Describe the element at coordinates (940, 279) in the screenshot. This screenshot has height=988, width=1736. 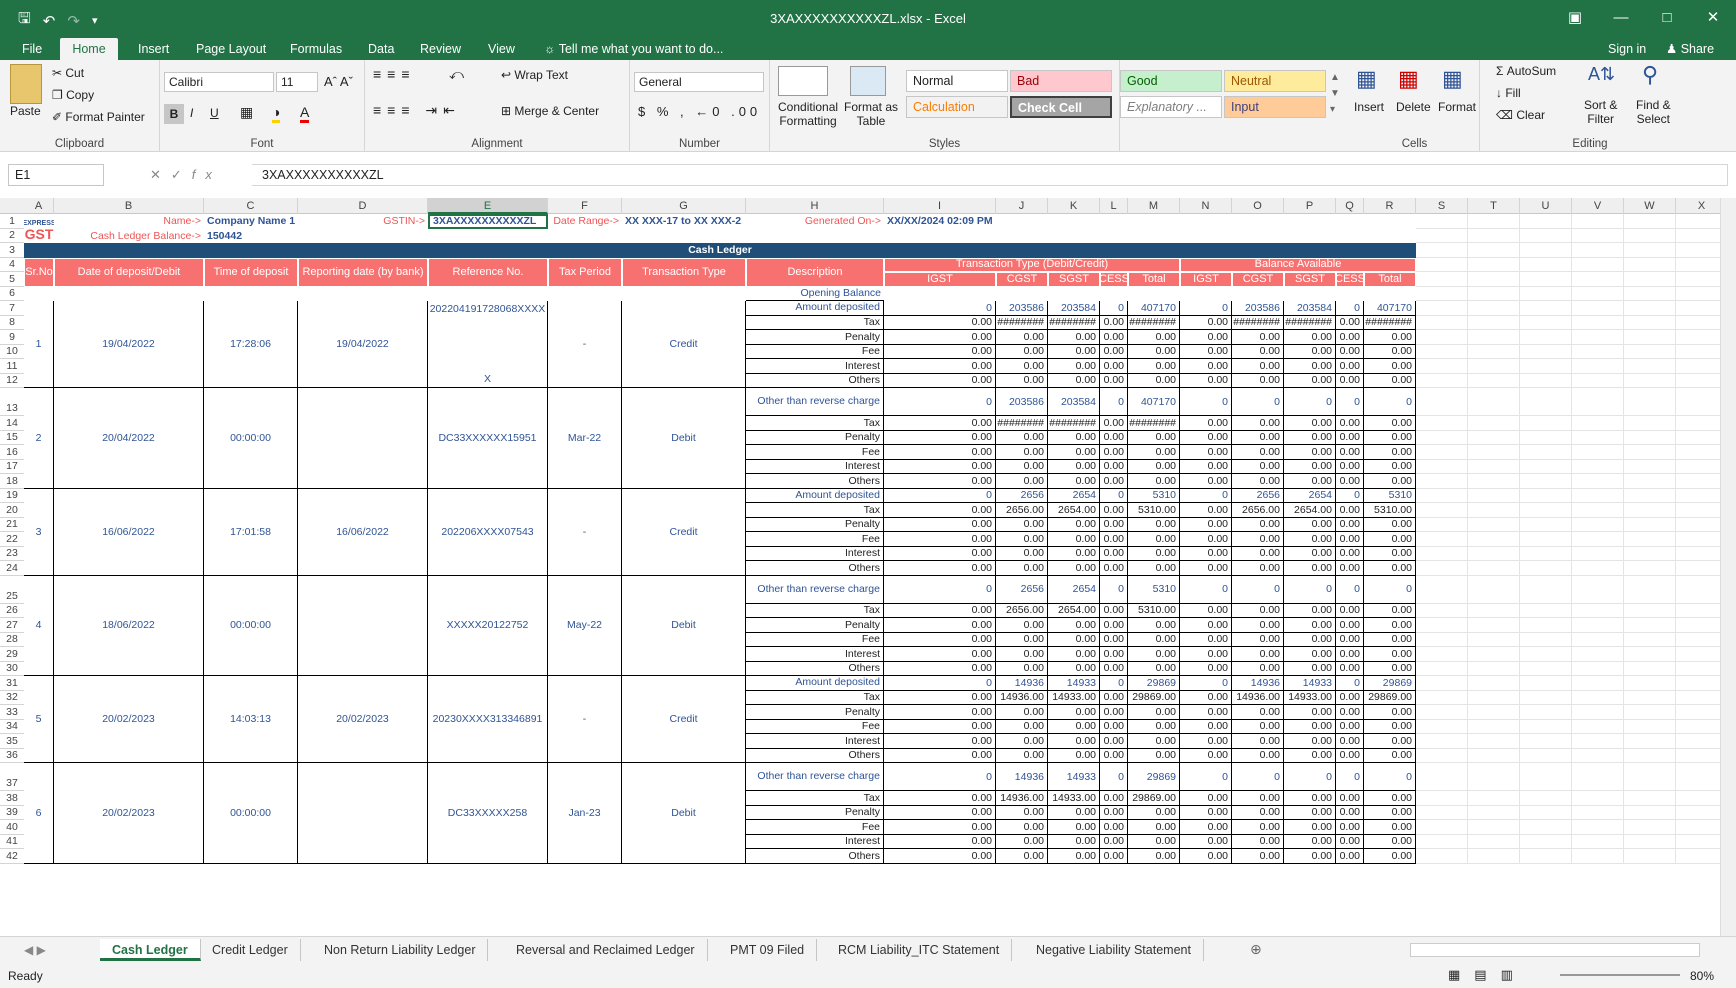
I see `cell: IGST` at that location.